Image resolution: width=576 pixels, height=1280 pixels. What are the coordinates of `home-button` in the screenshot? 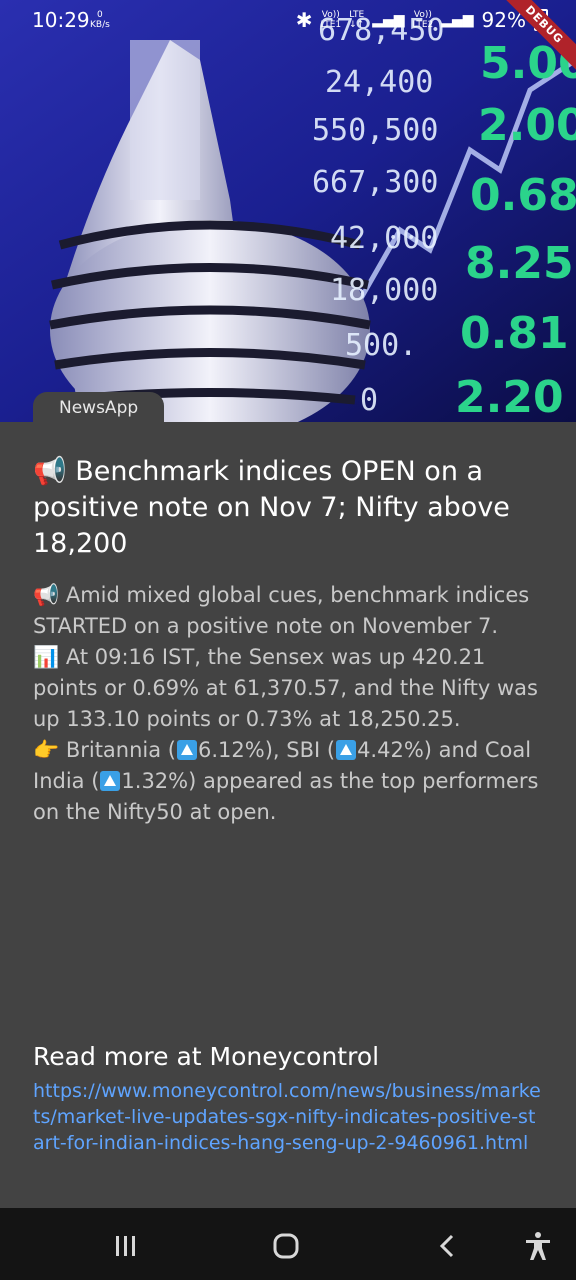 It's located at (286, 1246).